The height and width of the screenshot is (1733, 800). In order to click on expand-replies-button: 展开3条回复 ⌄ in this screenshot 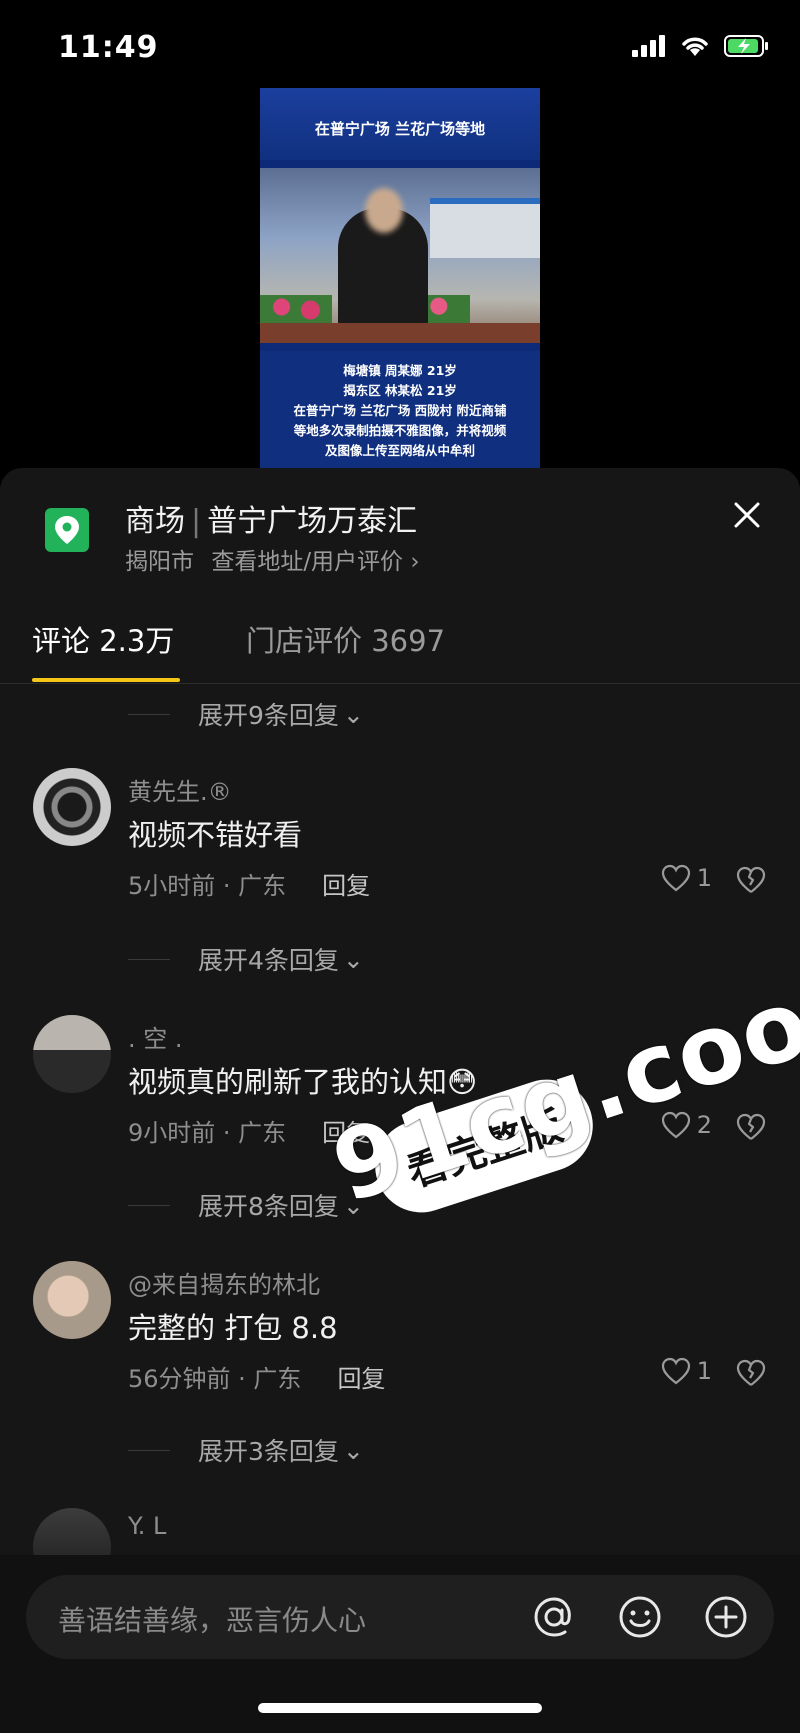, I will do `click(246, 1450)`.